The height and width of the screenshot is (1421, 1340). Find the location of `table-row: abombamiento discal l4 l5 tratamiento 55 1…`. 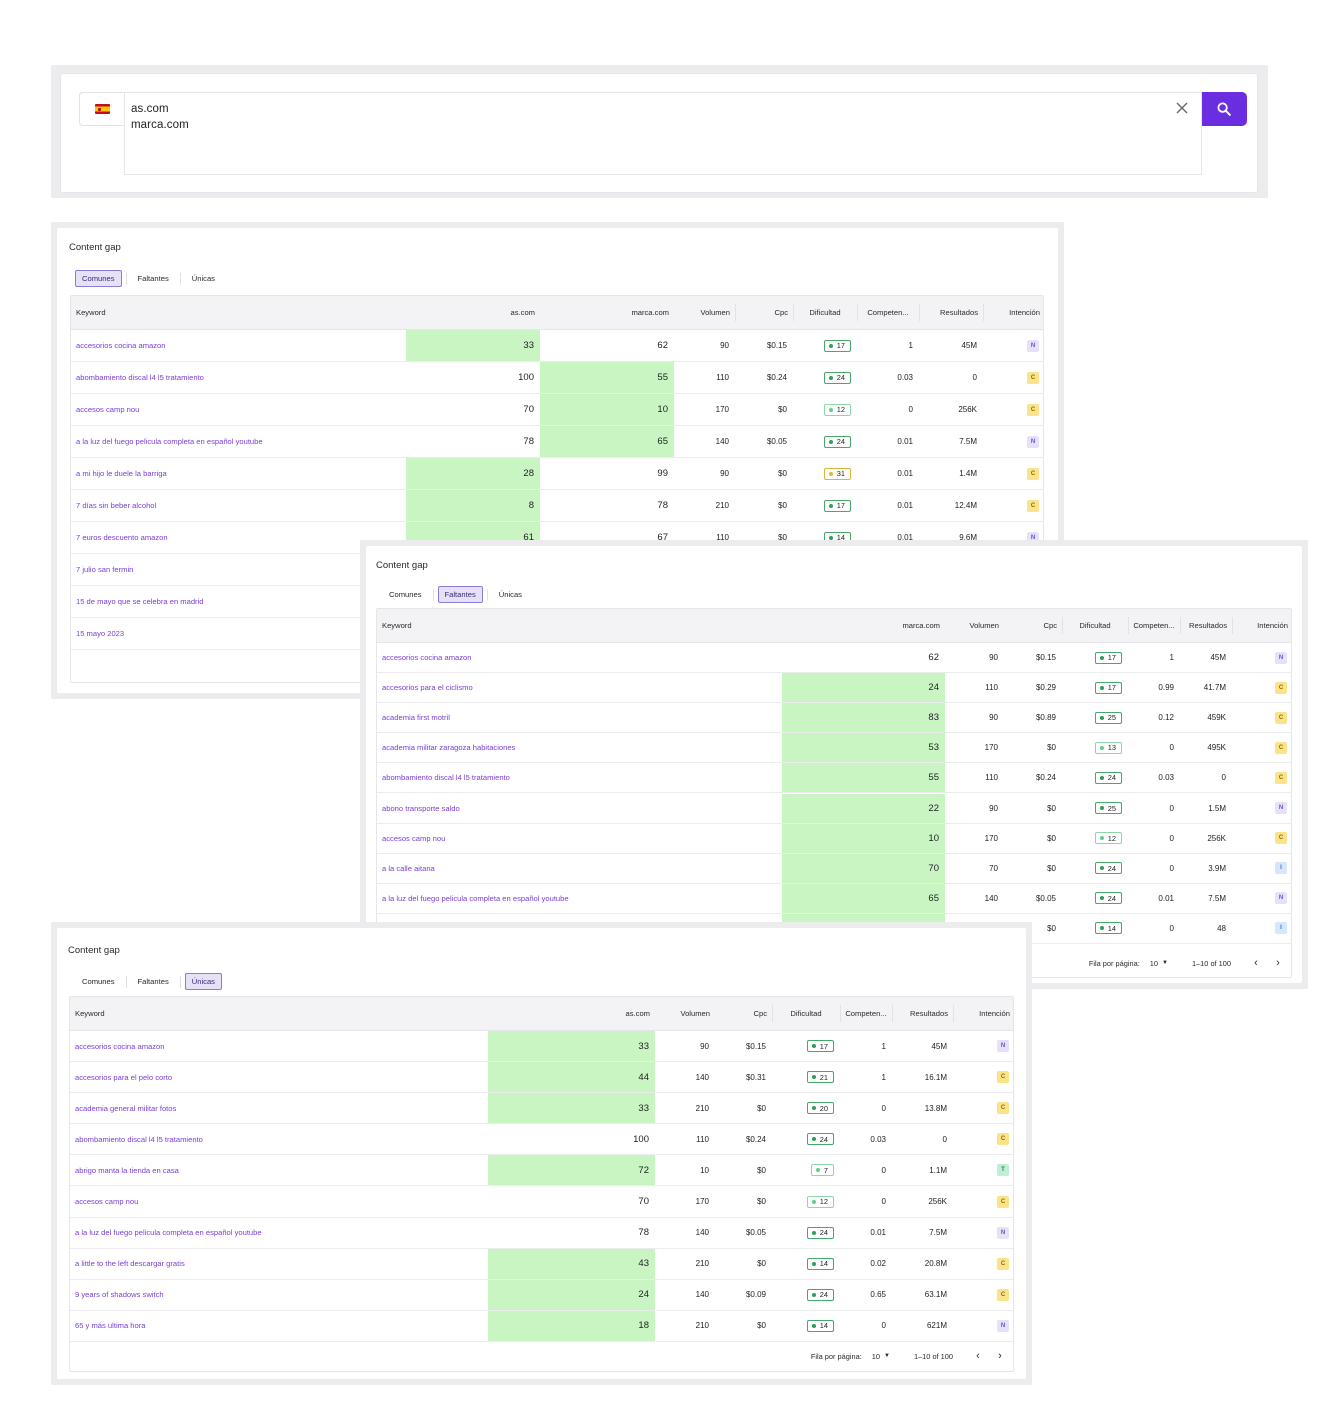

table-row: abombamiento discal l4 l5 tratamiento 55 1… is located at coordinates (834, 778).